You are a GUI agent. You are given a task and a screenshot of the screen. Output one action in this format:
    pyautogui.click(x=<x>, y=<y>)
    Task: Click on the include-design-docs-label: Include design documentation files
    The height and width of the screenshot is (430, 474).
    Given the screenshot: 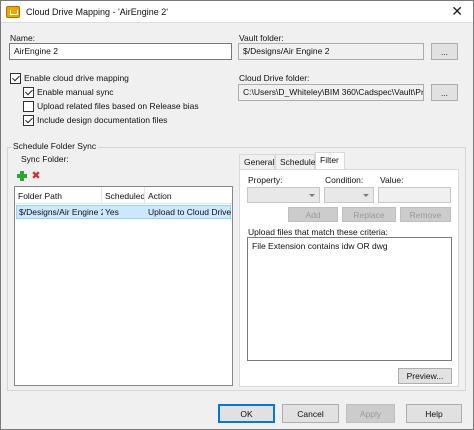 What is the action you would take?
    pyautogui.click(x=102, y=120)
    